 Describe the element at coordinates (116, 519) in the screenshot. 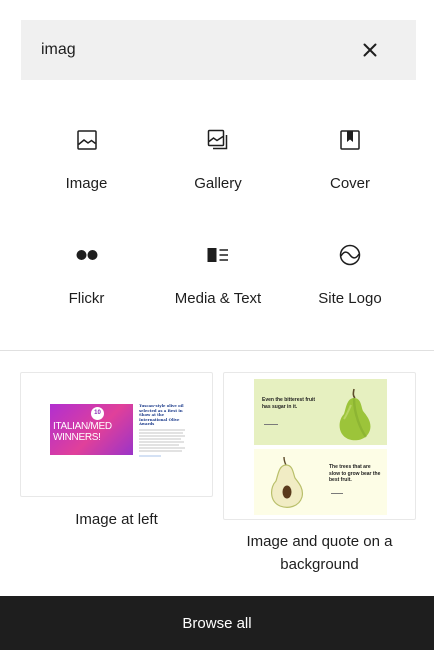

I see `pattern-caption: Image at left` at that location.